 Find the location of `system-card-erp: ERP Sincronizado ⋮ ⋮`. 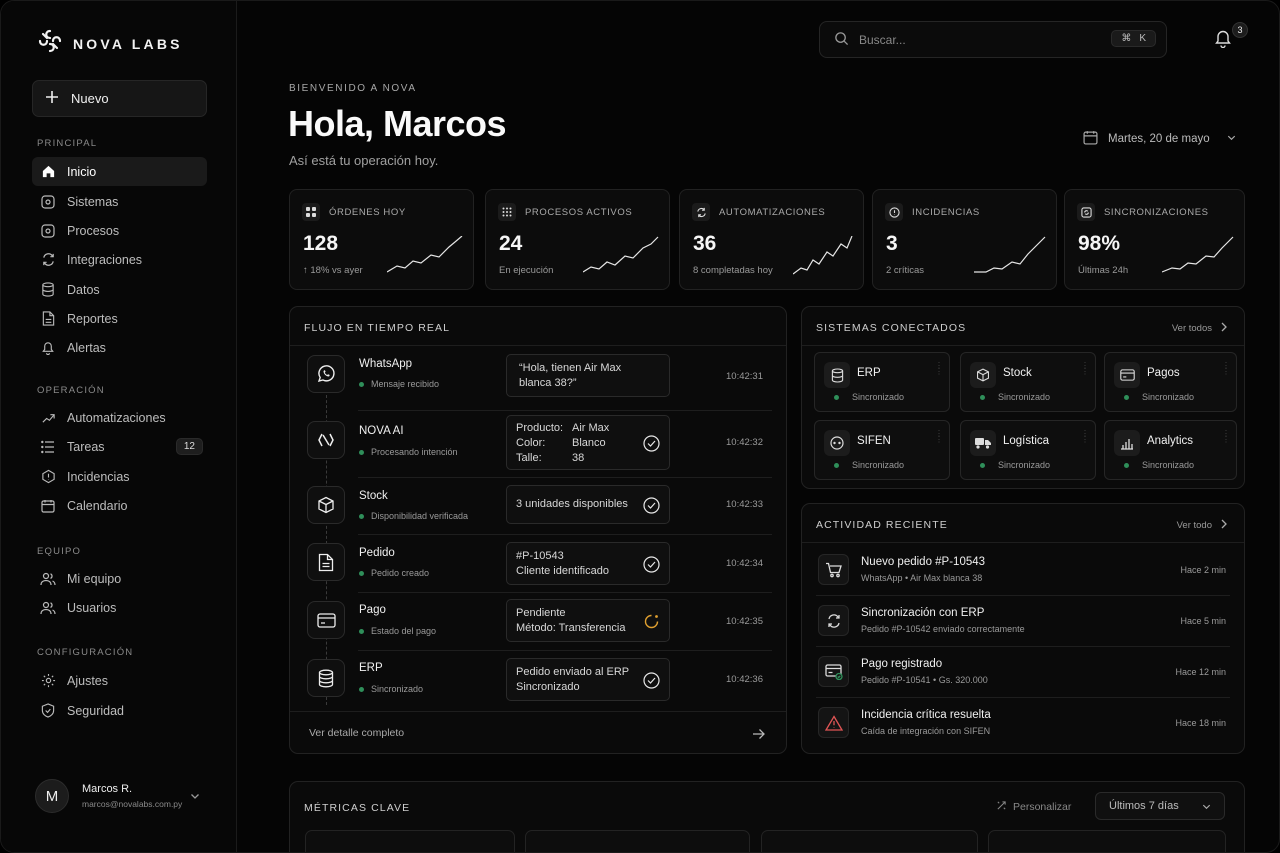

system-card-erp: ERP Sincronizado ⋮ ⋮ is located at coordinates (882, 382).